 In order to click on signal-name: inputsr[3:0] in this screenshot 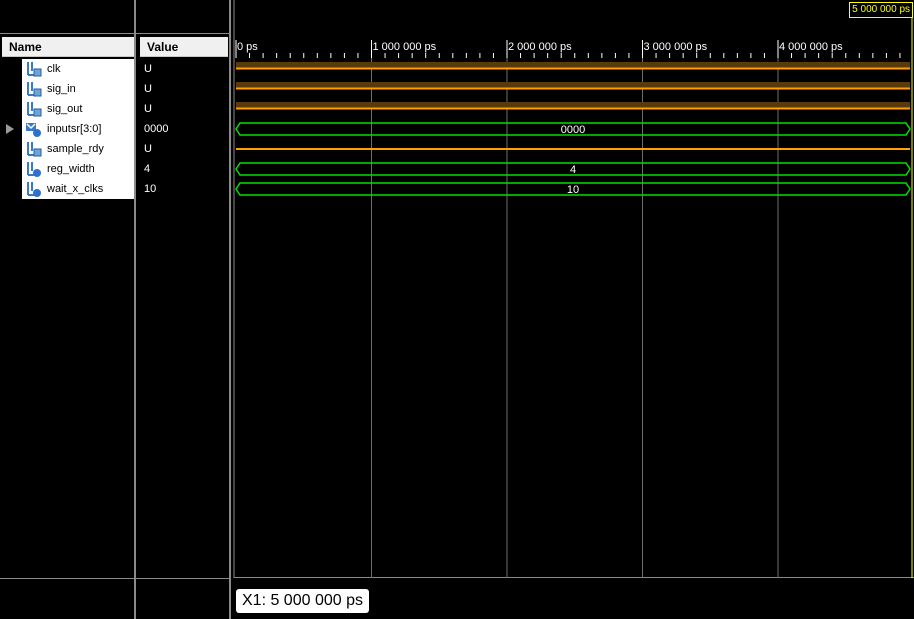, I will do `click(74, 129)`.